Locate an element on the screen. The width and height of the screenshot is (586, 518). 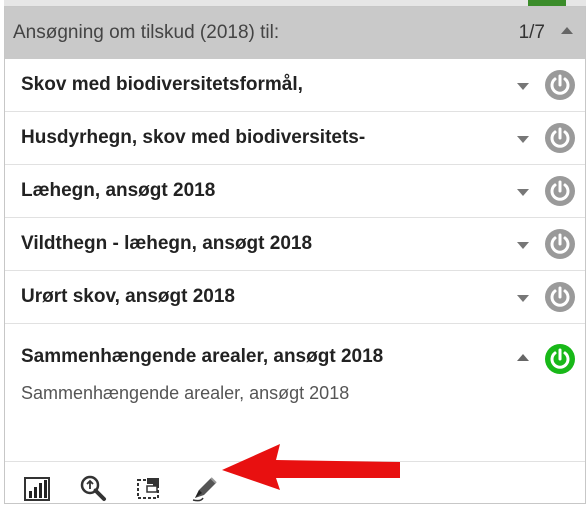
layer-counter: 1/7 is located at coordinates (531, 32).